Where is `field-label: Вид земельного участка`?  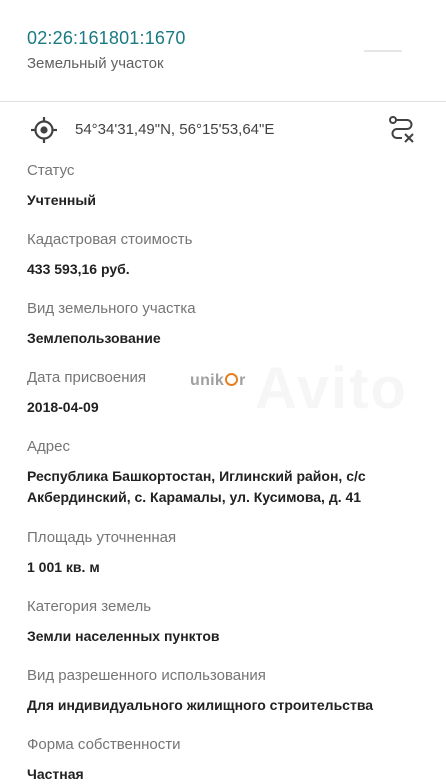
field-label: Вид земельного участка is located at coordinates (111, 308).